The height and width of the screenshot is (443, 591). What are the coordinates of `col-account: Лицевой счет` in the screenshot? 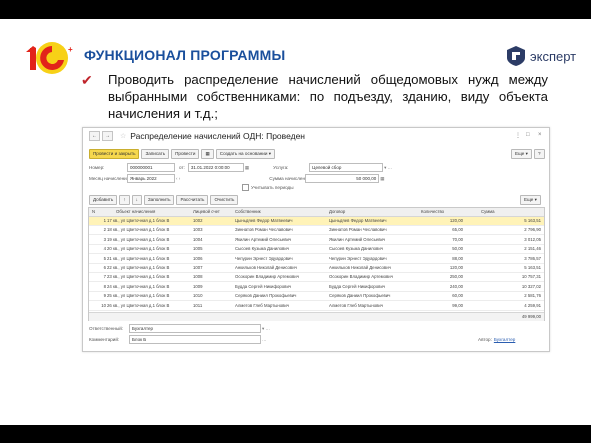 It's located at (206, 211).